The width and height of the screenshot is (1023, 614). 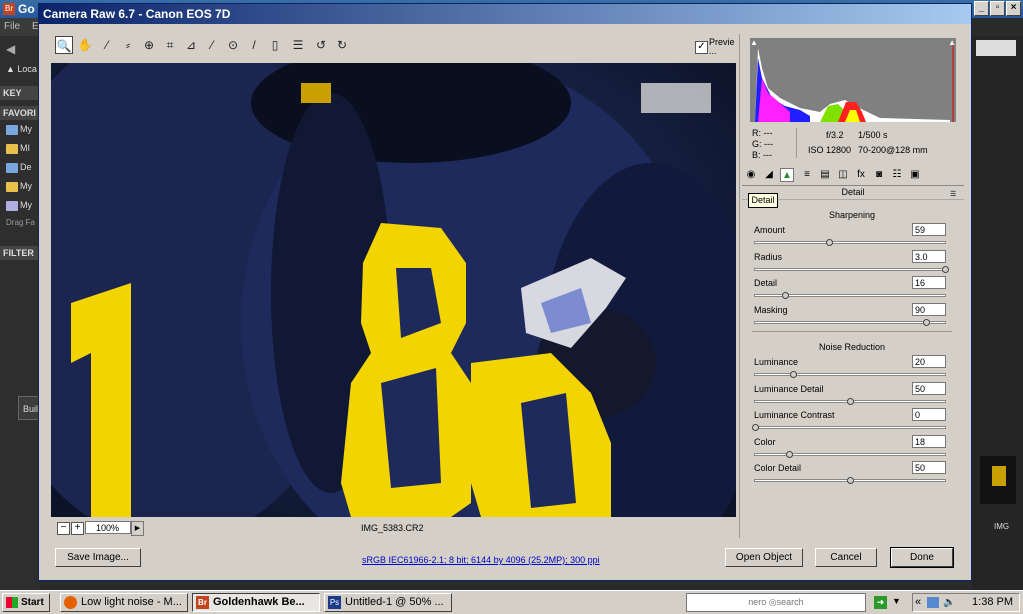 I want to click on desktop-icon, so click(x=12, y=167).